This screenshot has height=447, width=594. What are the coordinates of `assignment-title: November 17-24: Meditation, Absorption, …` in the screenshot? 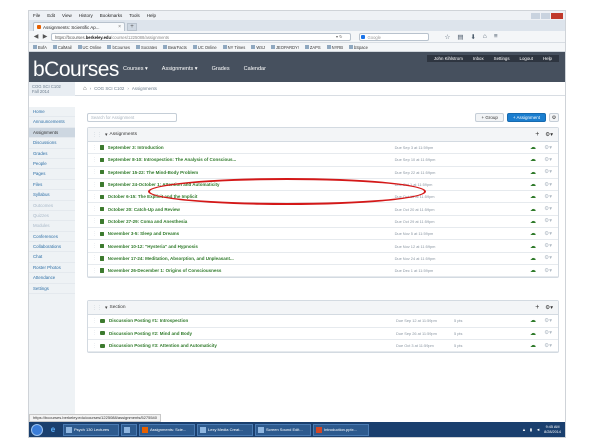 It's located at (238, 258).